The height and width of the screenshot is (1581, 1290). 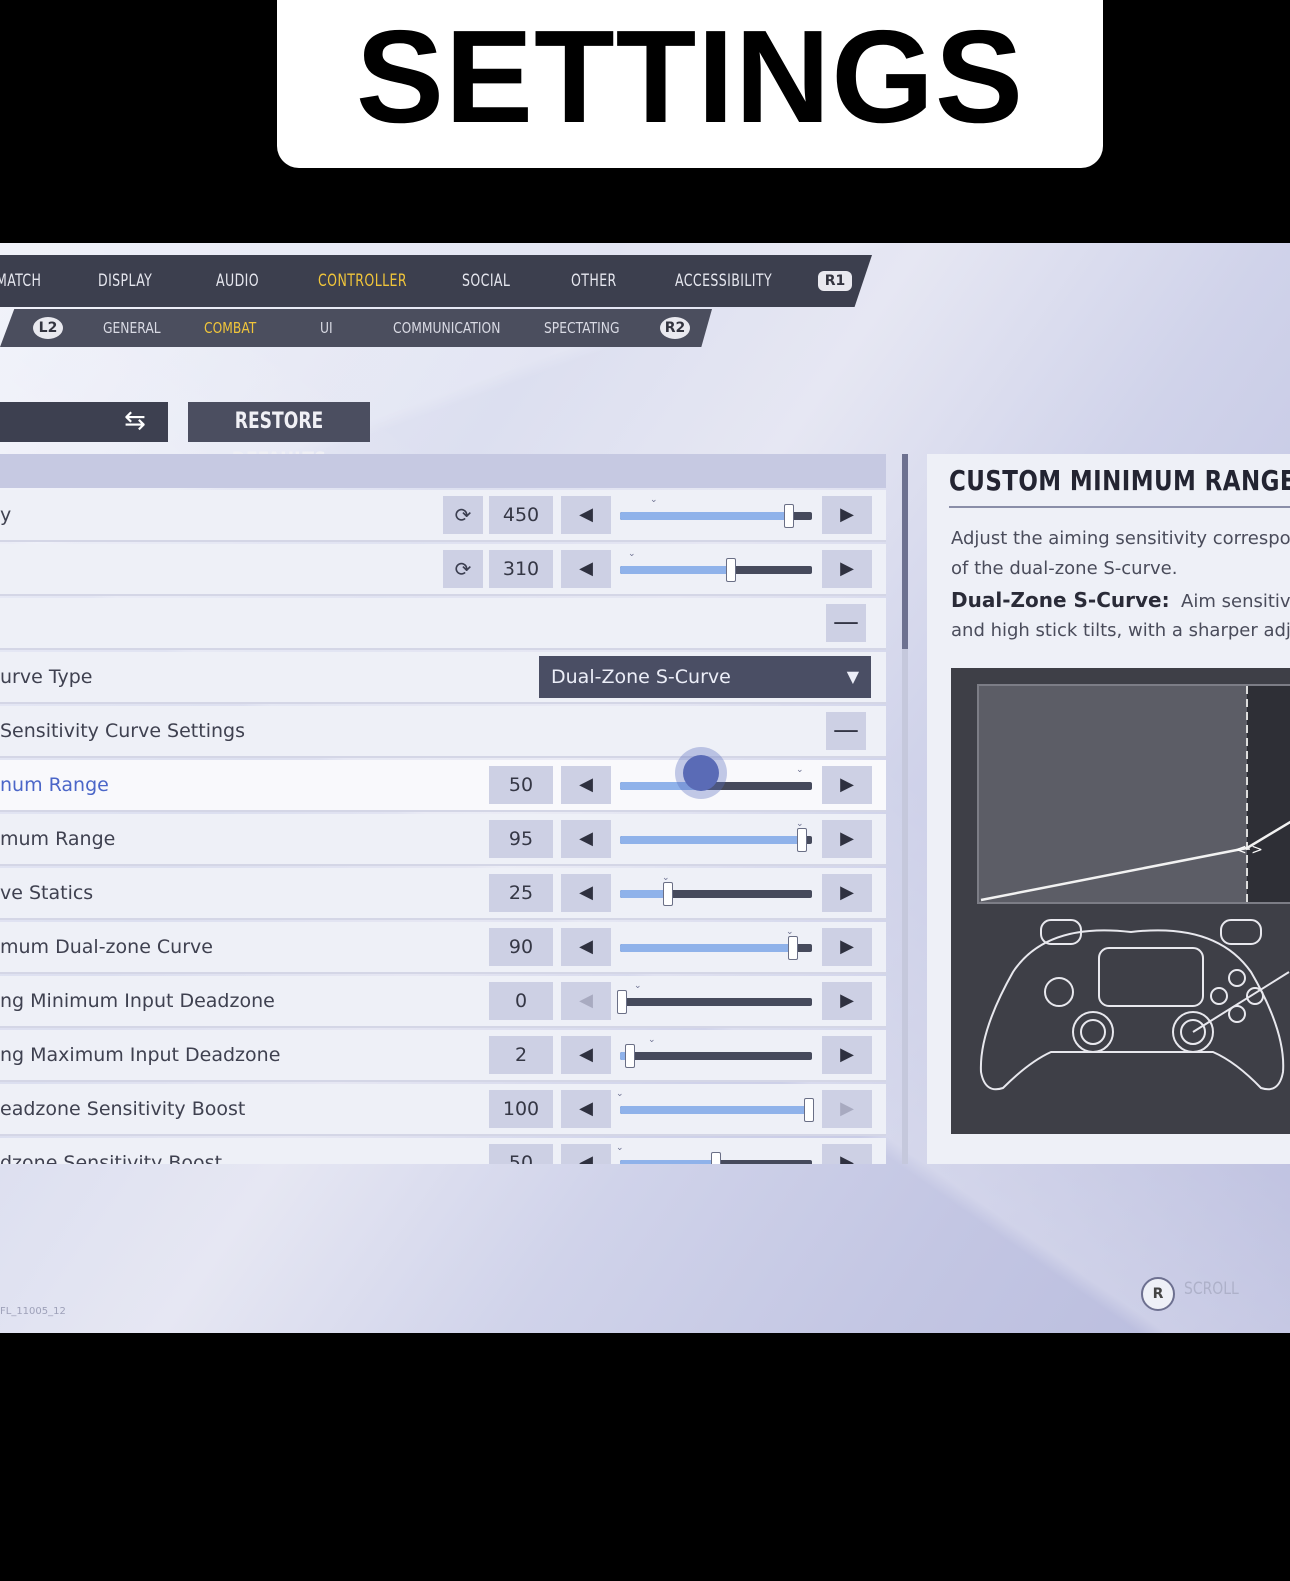 What do you see at coordinates (132, 328) in the screenshot?
I see `subtab-general: GENERAL` at bounding box center [132, 328].